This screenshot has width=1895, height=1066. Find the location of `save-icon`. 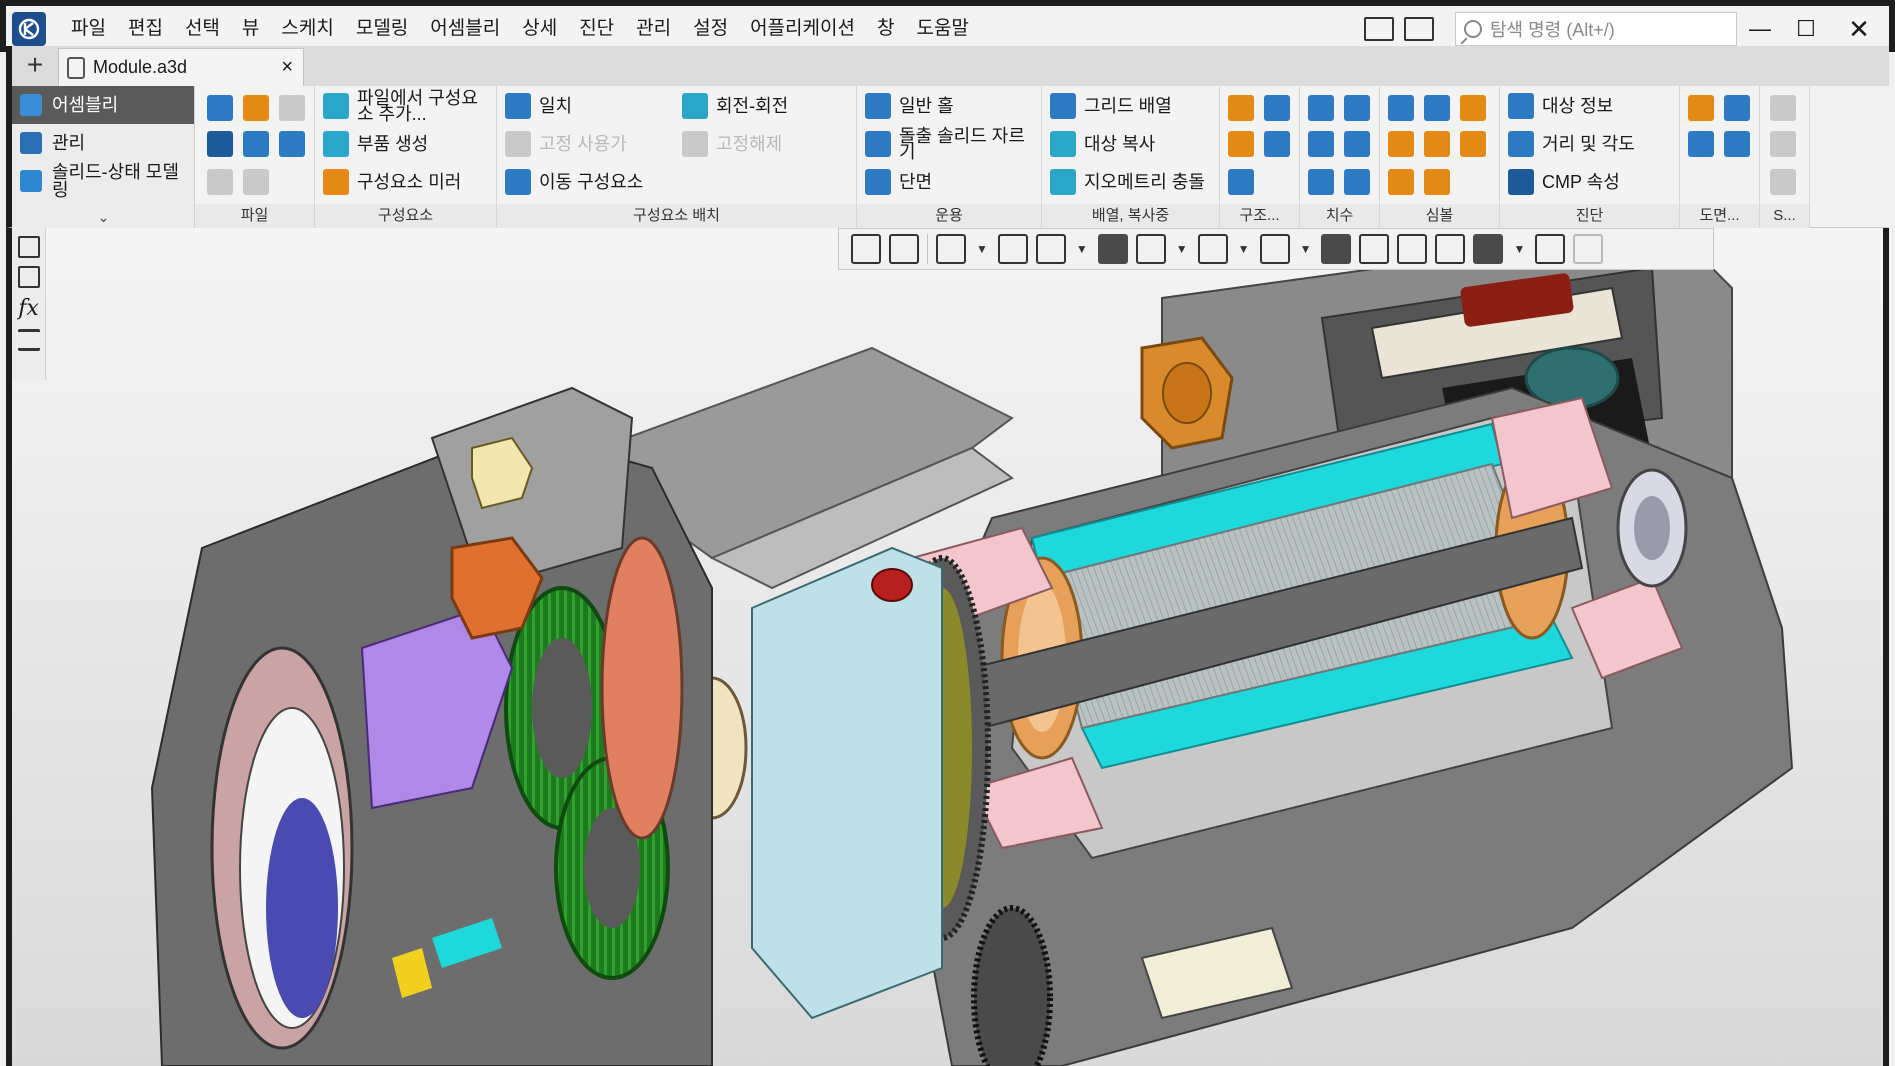

save-icon is located at coordinates (292, 108).